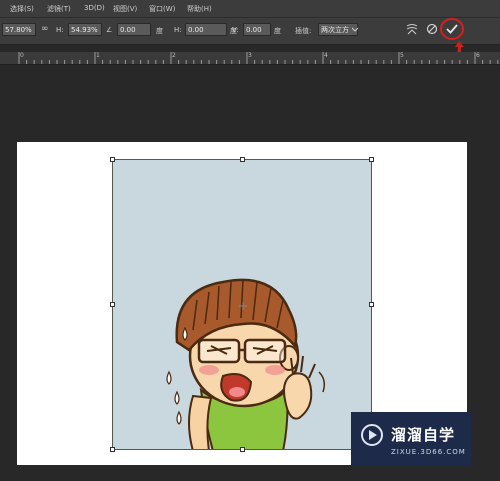 This screenshot has width=500, height=481. I want to click on ruler-label-0: 0, so click(22, 55).